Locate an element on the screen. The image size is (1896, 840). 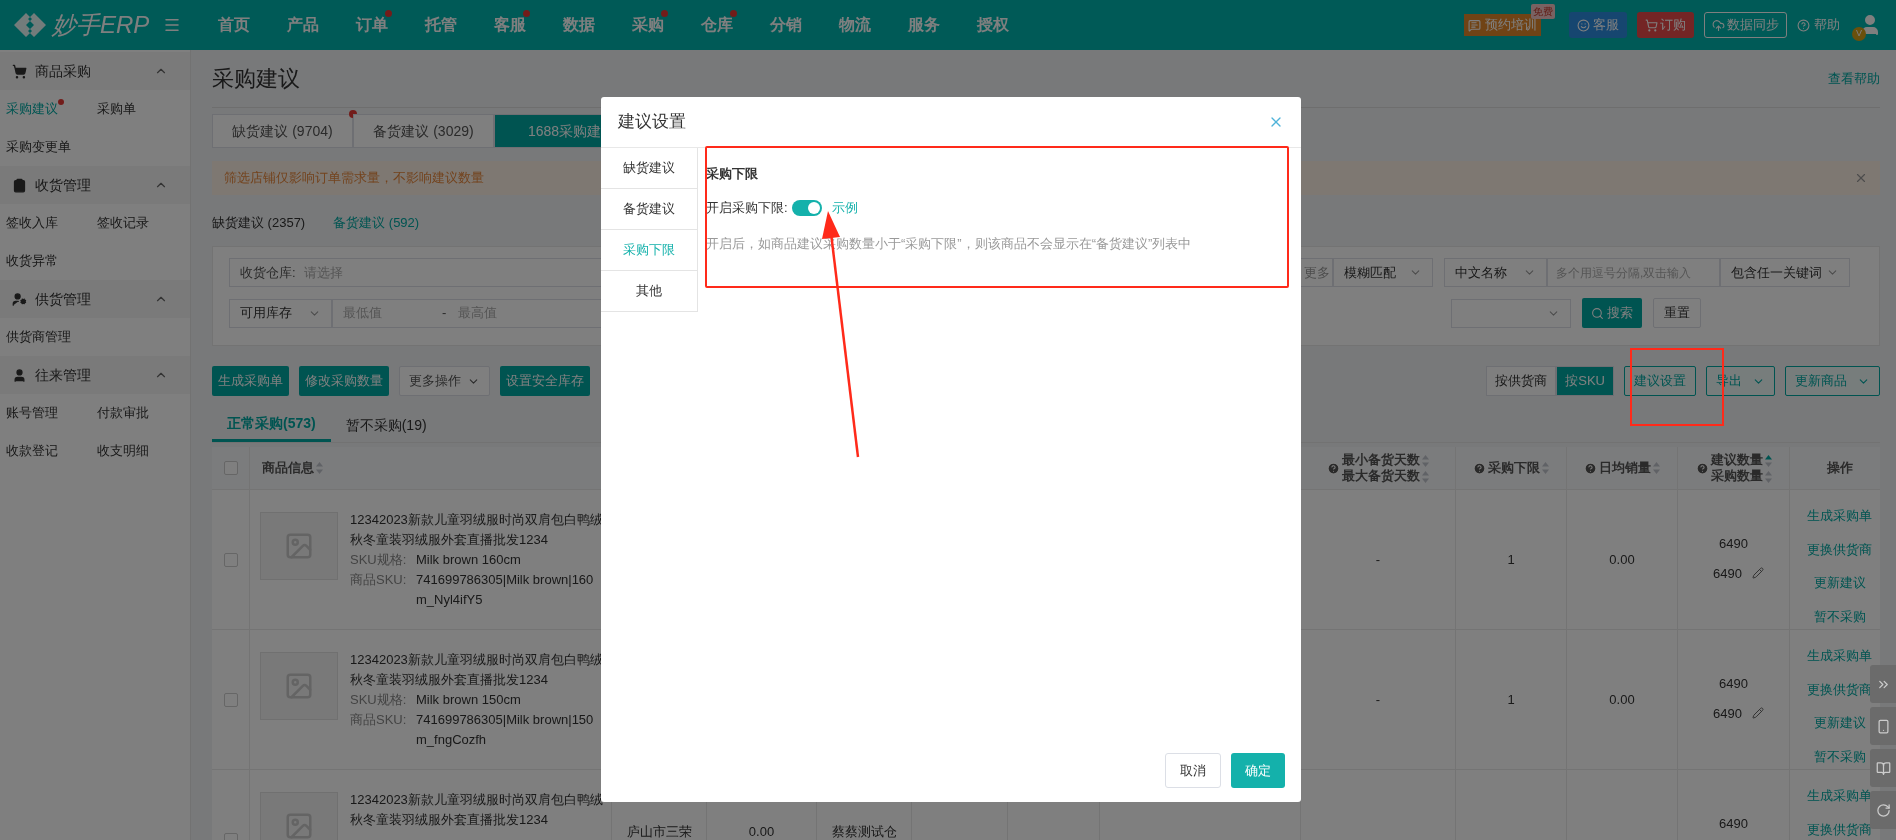
field-label: SKU规格: is located at coordinates (379, 560).